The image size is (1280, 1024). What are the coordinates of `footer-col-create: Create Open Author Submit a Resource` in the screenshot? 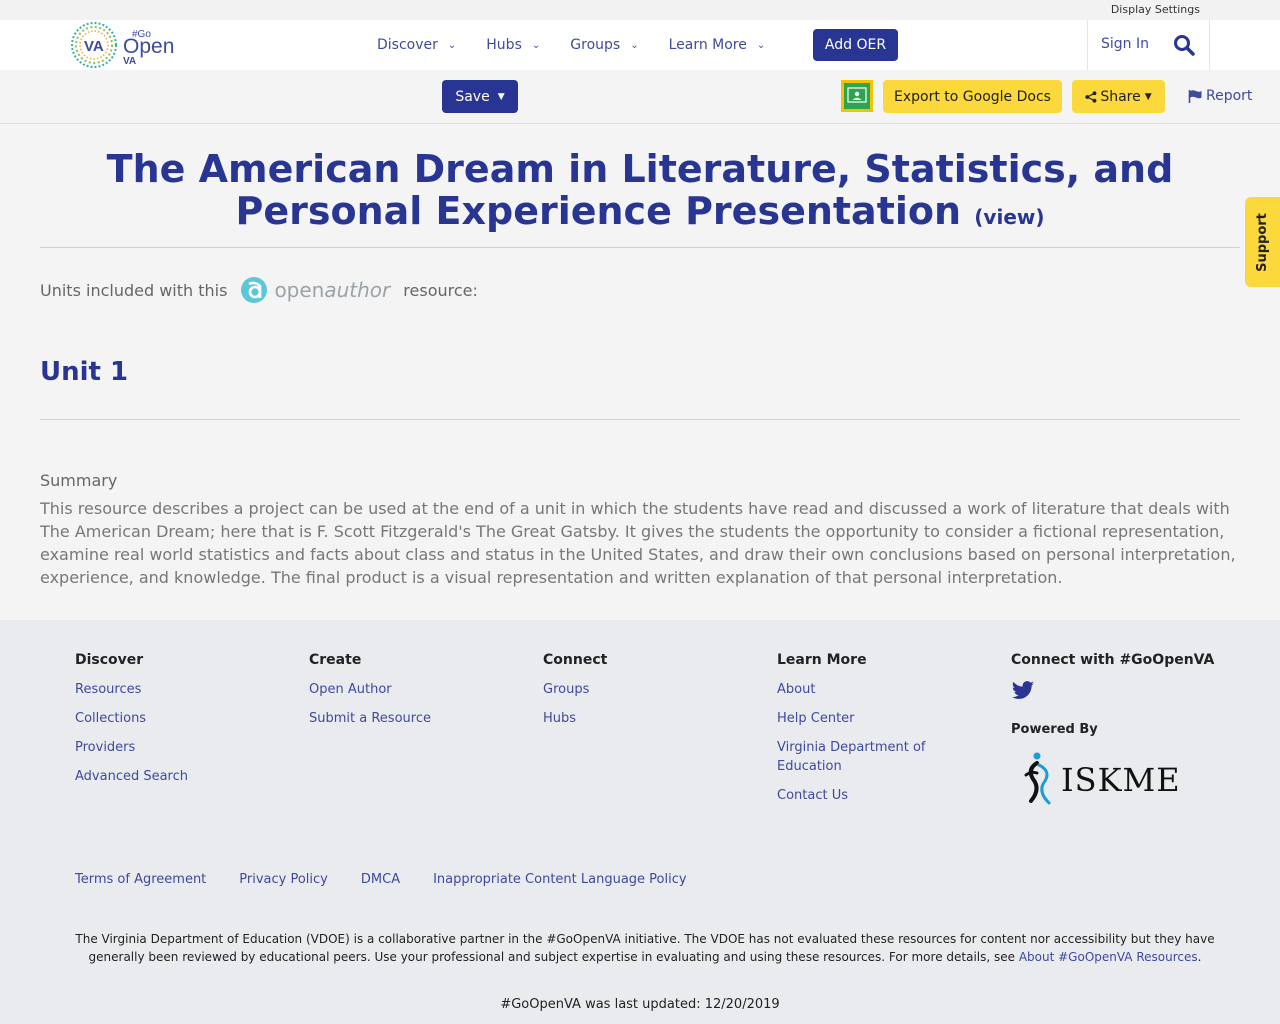 It's located at (370, 695).